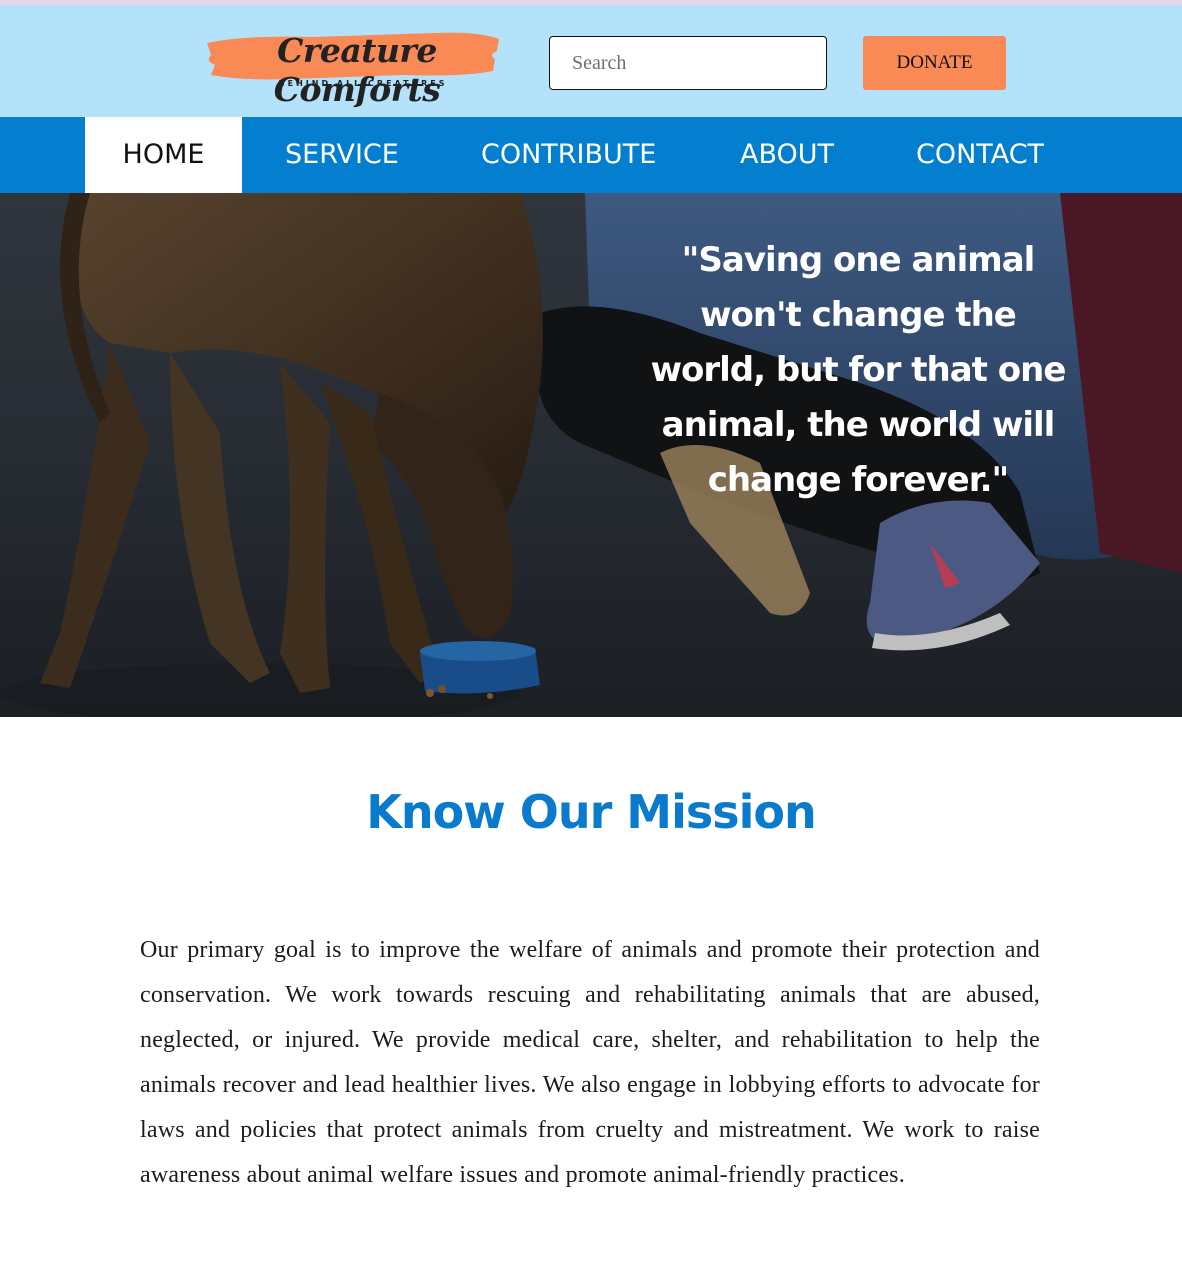 The width and height of the screenshot is (1182, 1270). Describe the element at coordinates (163, 155) in the screenshot. I see `nav-item-home: HOME` at that location.